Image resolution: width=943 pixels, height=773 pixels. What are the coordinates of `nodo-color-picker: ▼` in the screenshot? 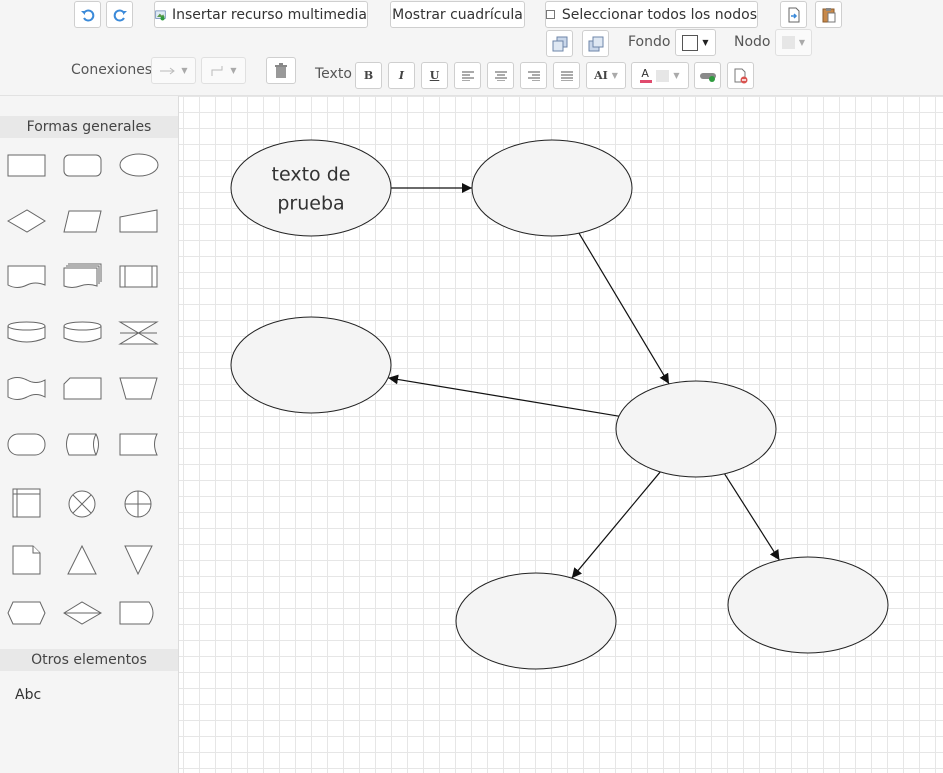 It's located at (793, 42).